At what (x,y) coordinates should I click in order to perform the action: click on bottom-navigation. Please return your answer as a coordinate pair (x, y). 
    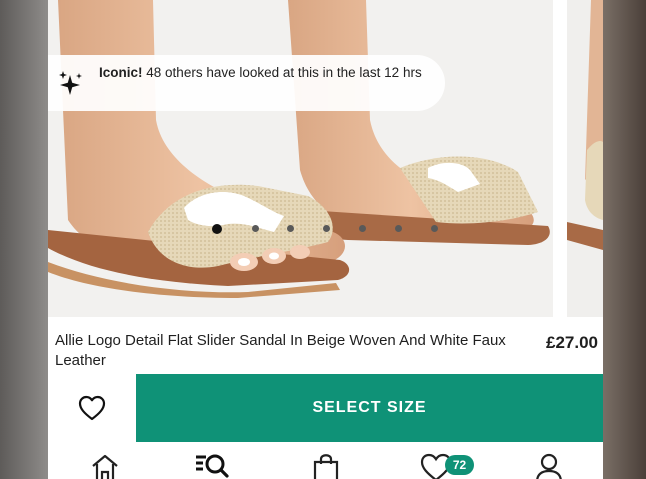
    Looking at the image, I should click on (325, 462).